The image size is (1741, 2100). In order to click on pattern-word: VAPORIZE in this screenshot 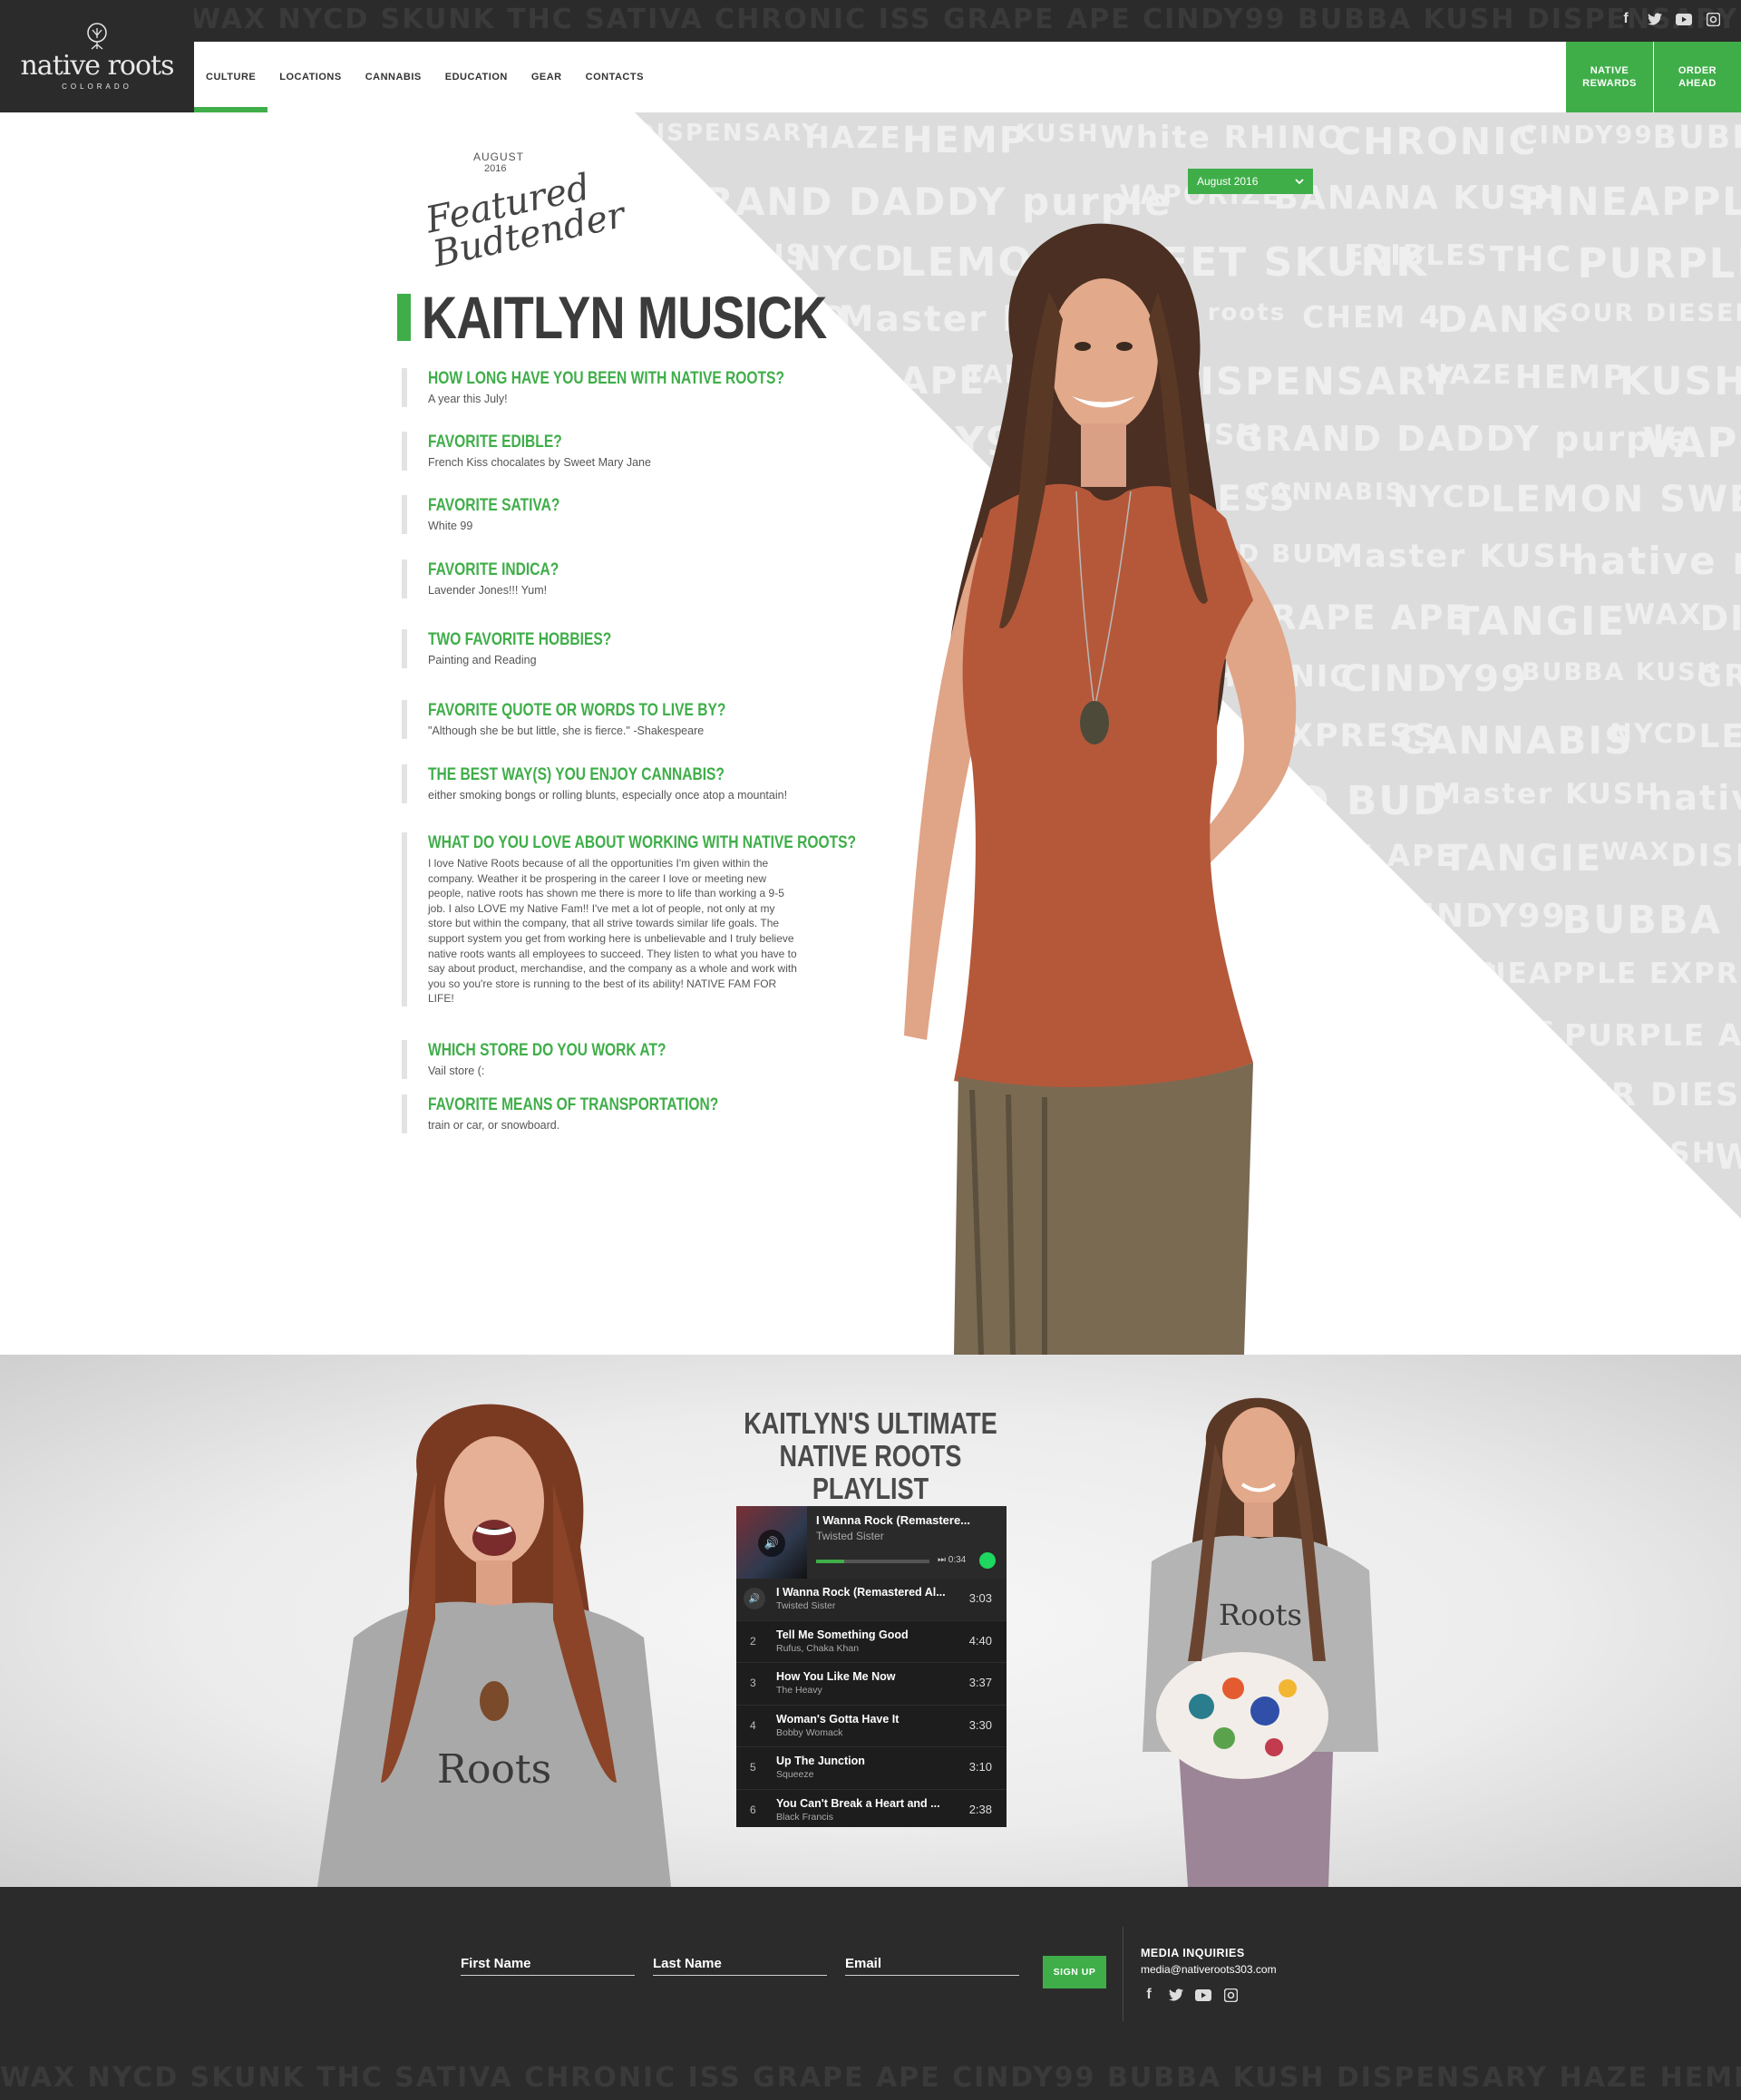, I will do `click(1691, 443)`.